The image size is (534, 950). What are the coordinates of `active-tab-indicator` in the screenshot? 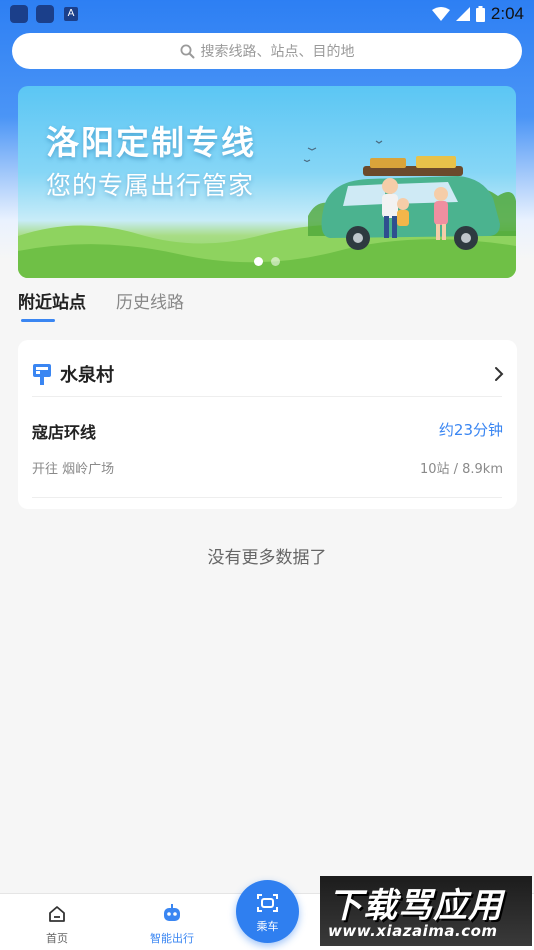 It's located at (38, 320).